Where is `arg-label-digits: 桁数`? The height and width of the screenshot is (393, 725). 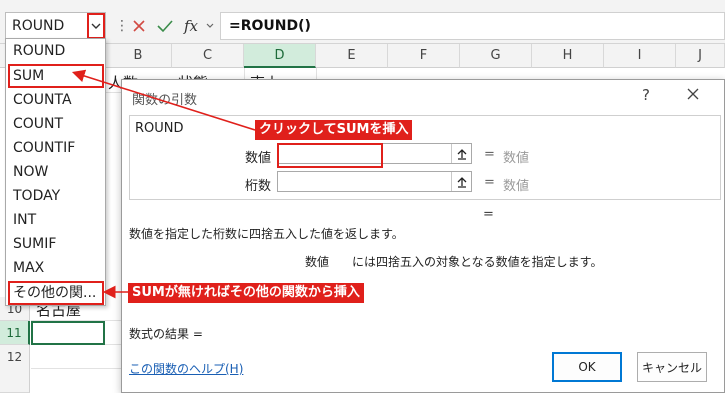
arg-label-digits: 桁数 is located at coordinates (258, 186).